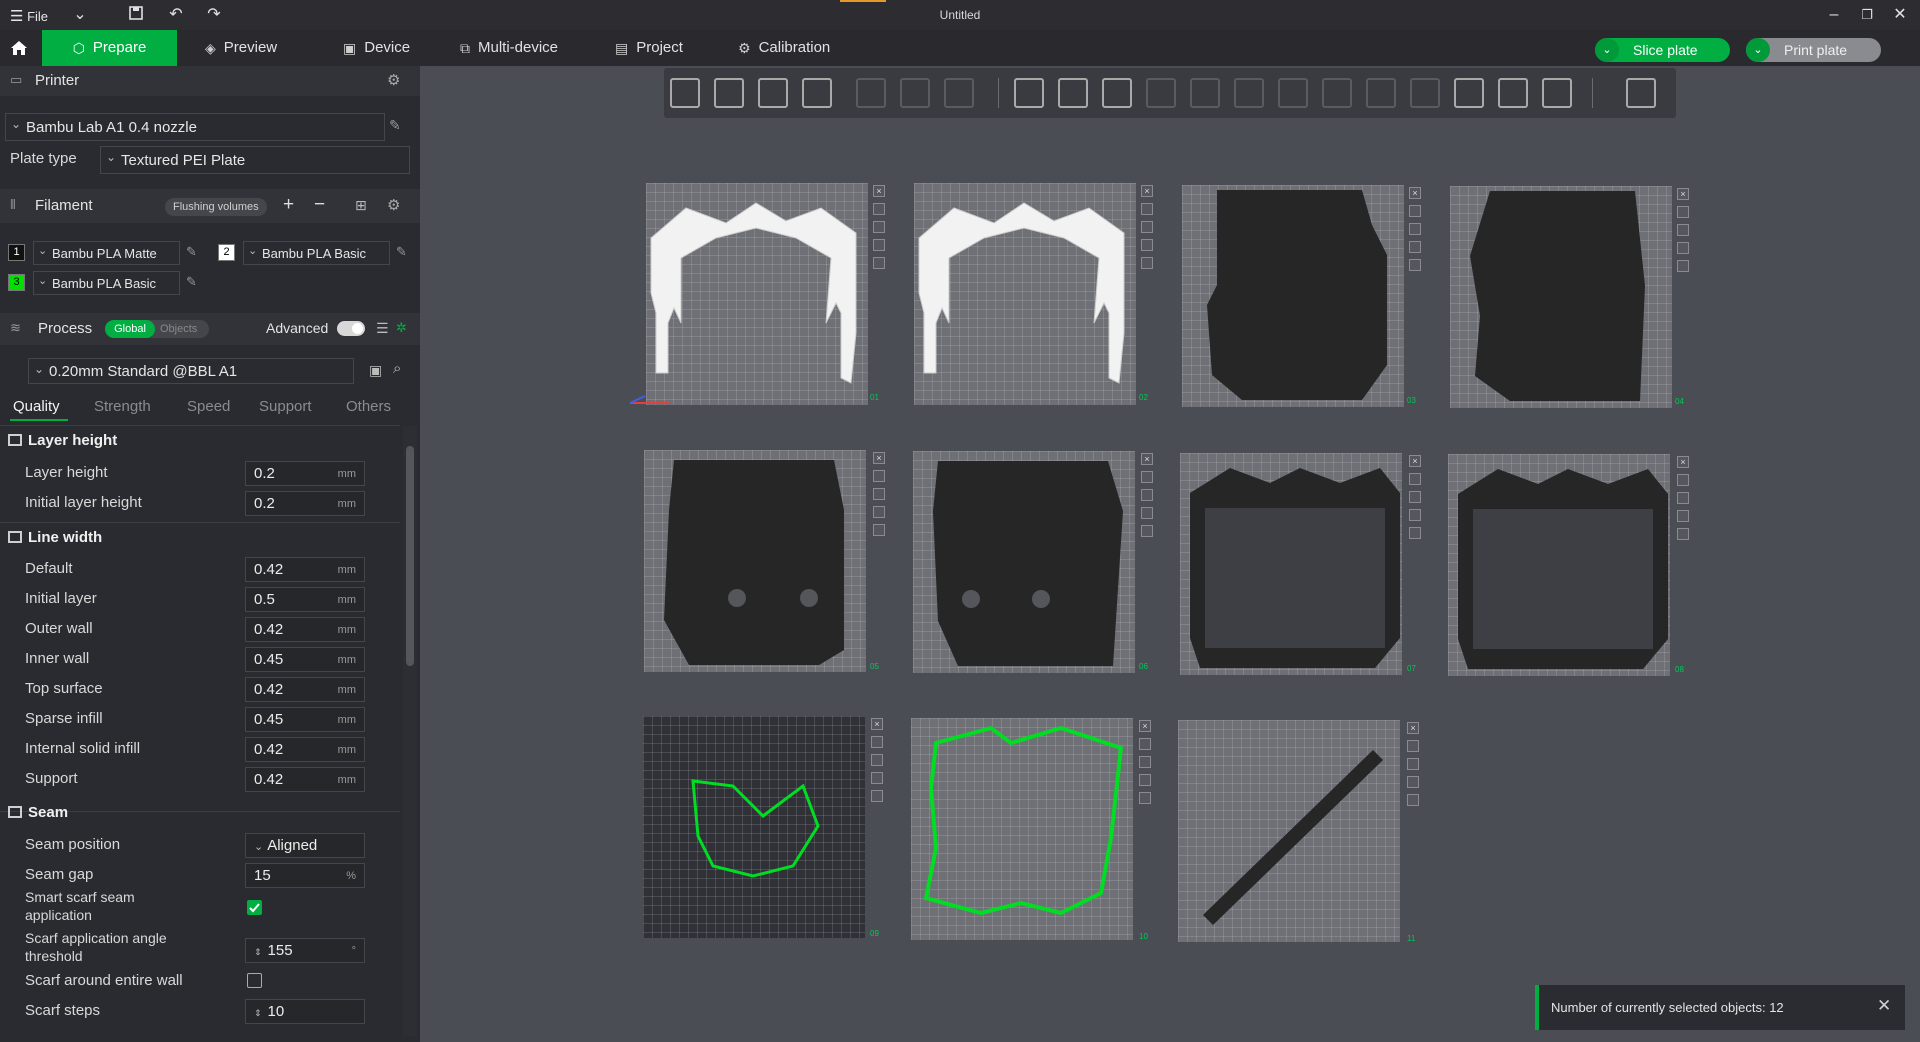  Describe the element at coordinates (319, 205) in the screenshot. I see `remove-filament-icon: −` at that location.